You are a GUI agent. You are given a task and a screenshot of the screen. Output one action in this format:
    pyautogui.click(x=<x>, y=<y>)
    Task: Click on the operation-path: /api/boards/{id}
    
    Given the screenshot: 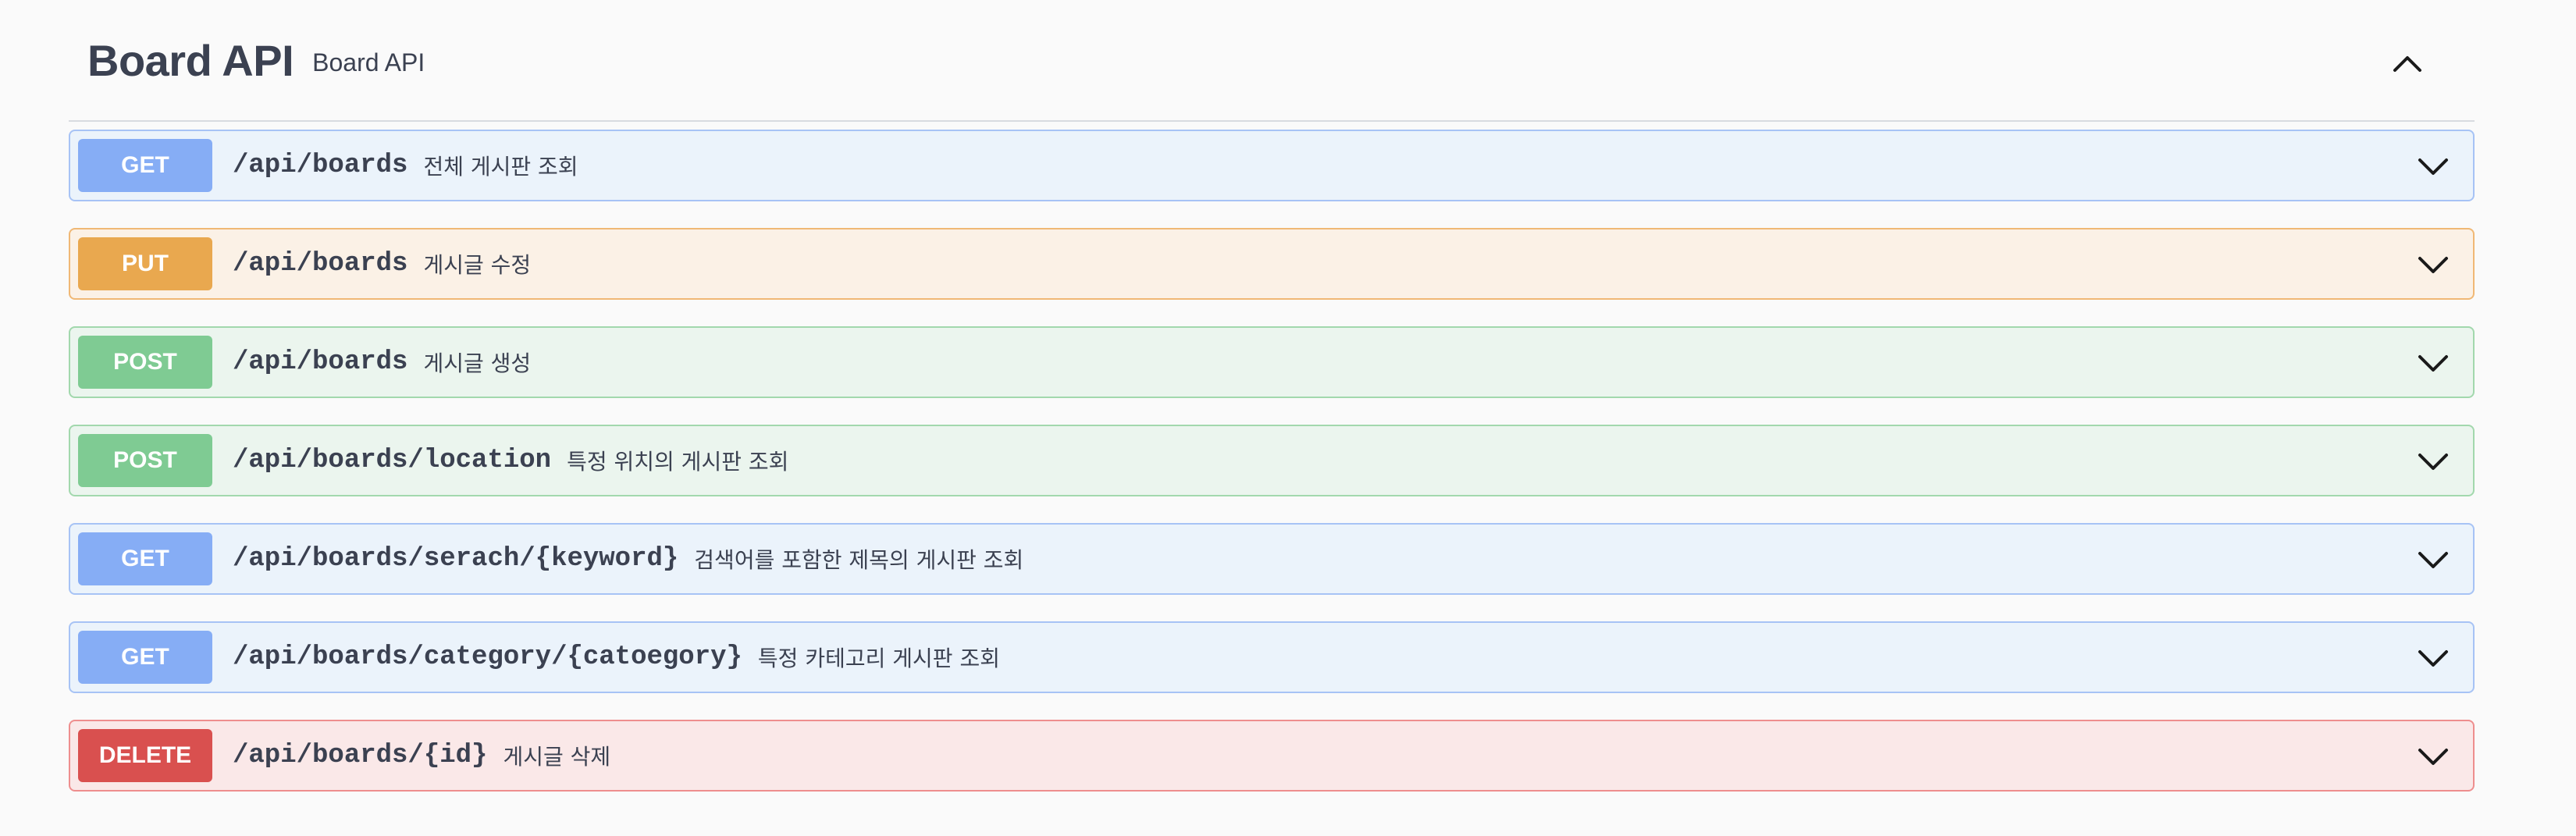 What is the action you would take?
    pyautogui.click(x=360, y=755)
    